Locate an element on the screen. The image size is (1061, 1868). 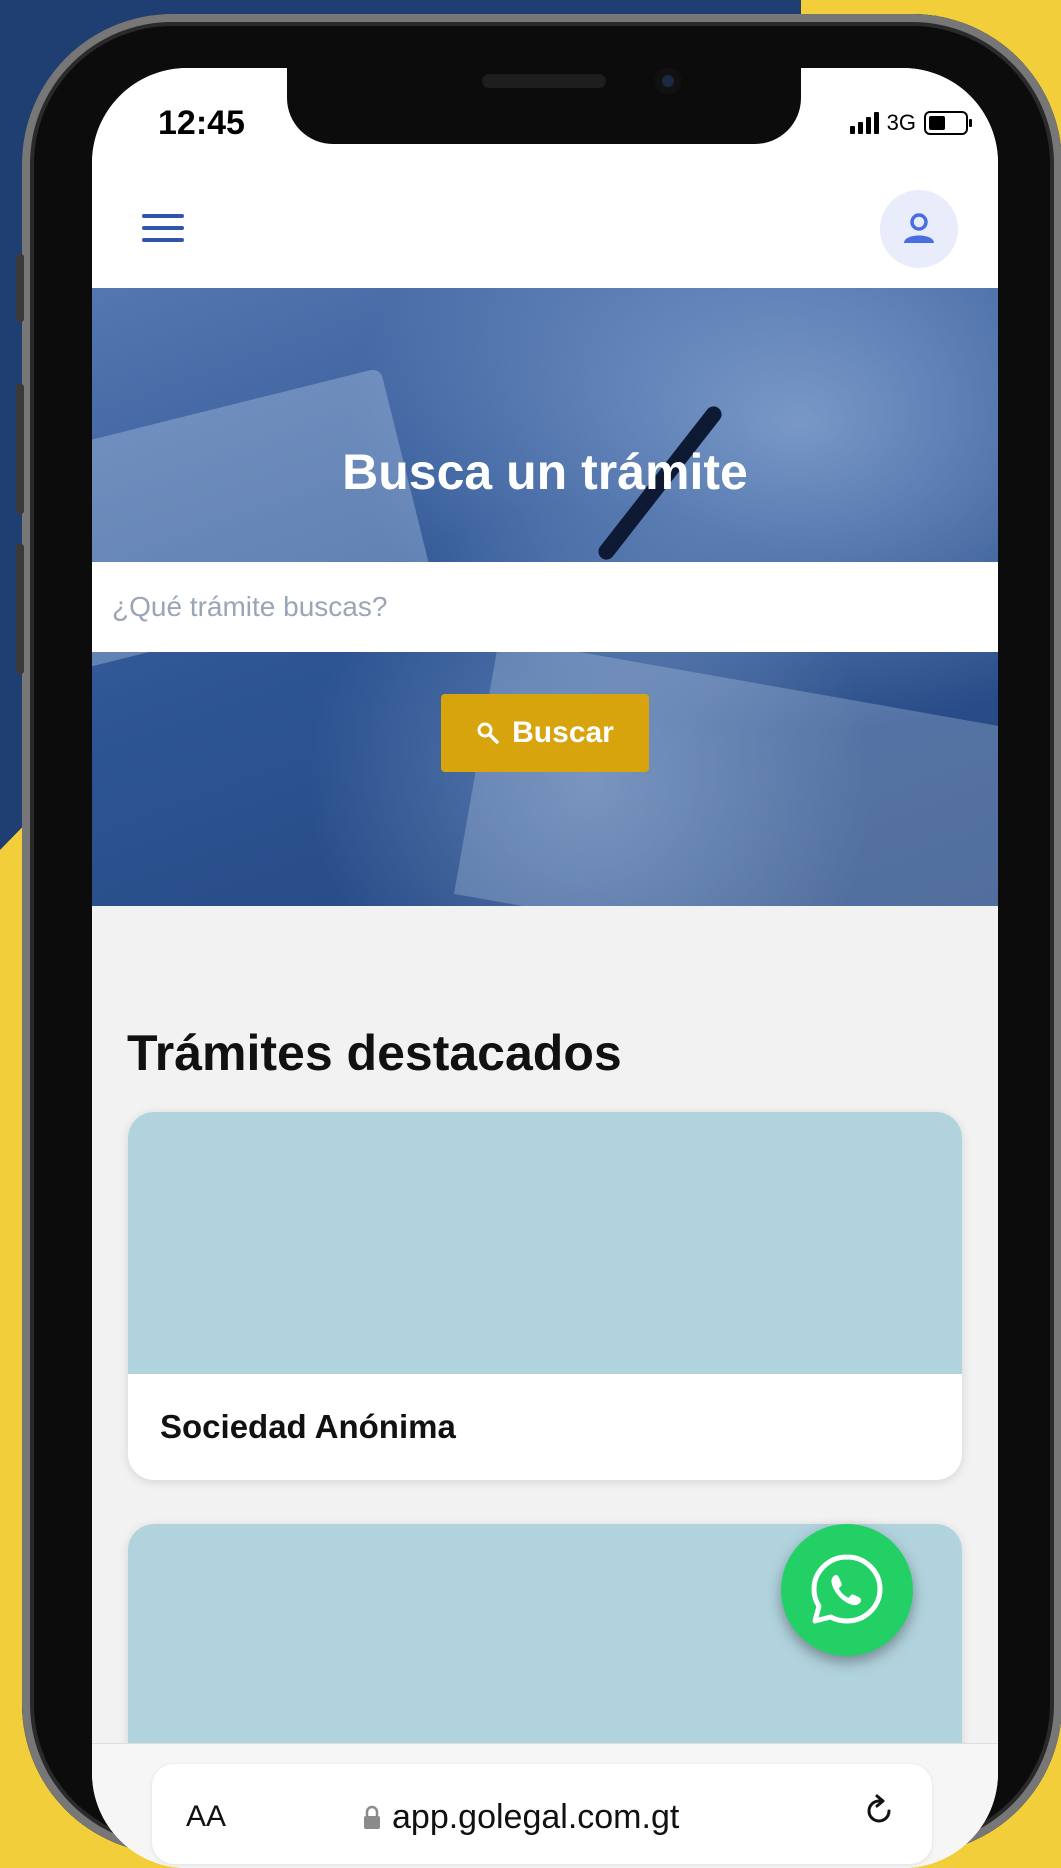
hero-title: Busca un trámite is located at coordinates (545, 472).